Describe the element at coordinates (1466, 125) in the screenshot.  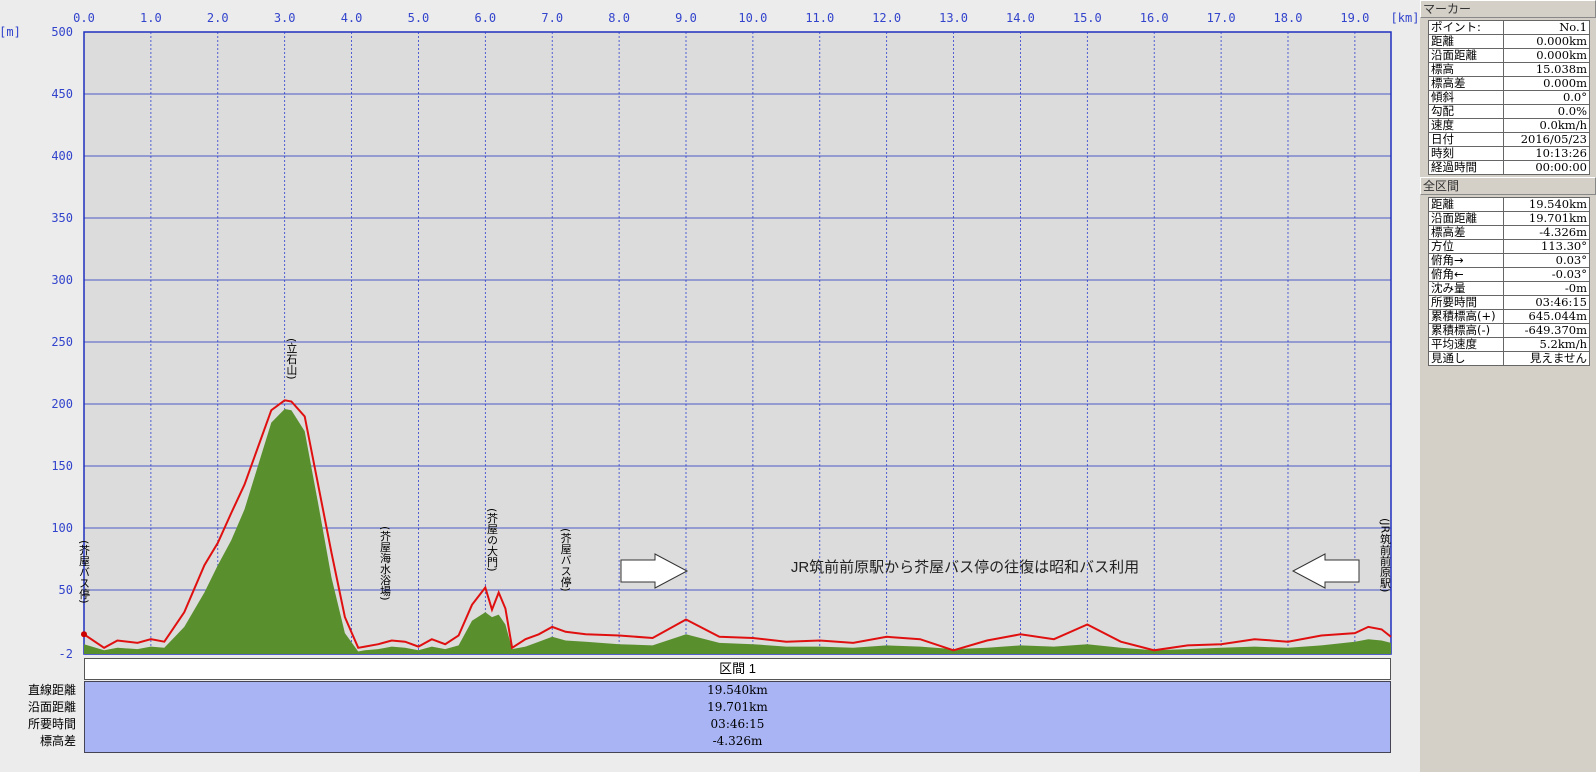
I see `marker-key: 速度` at that location.